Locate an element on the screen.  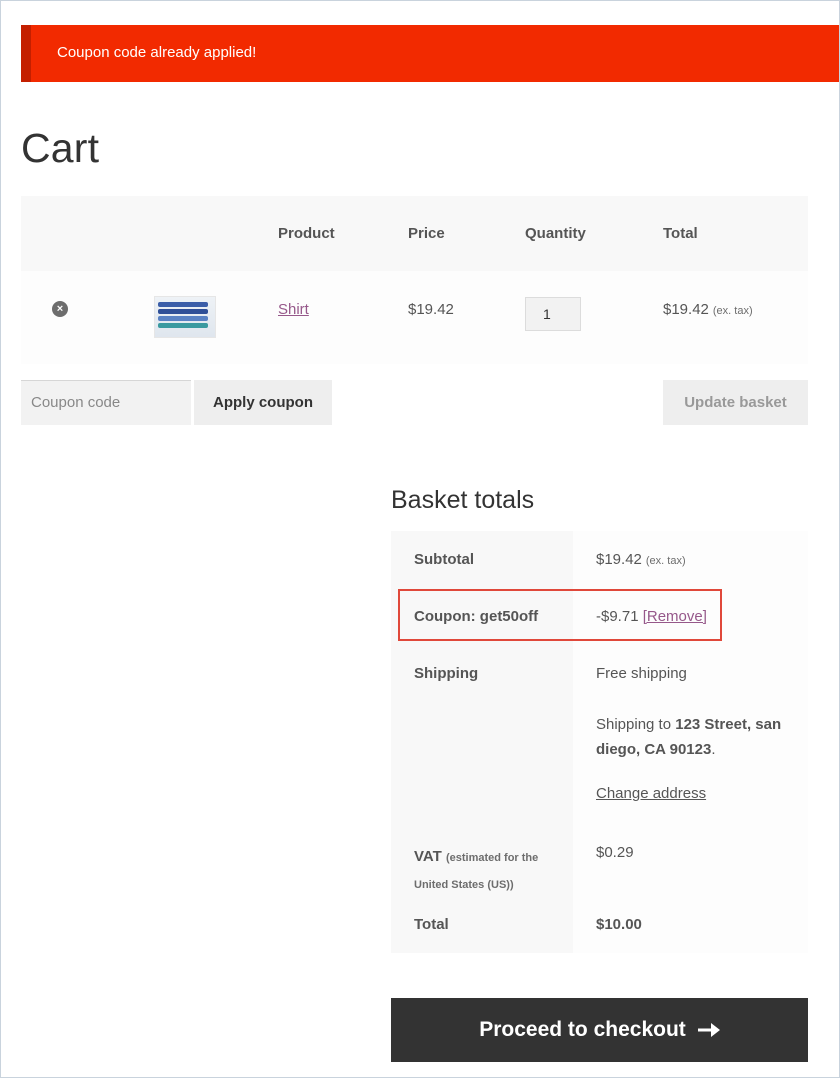
total-label: Total is located at coordinates (431, 924).